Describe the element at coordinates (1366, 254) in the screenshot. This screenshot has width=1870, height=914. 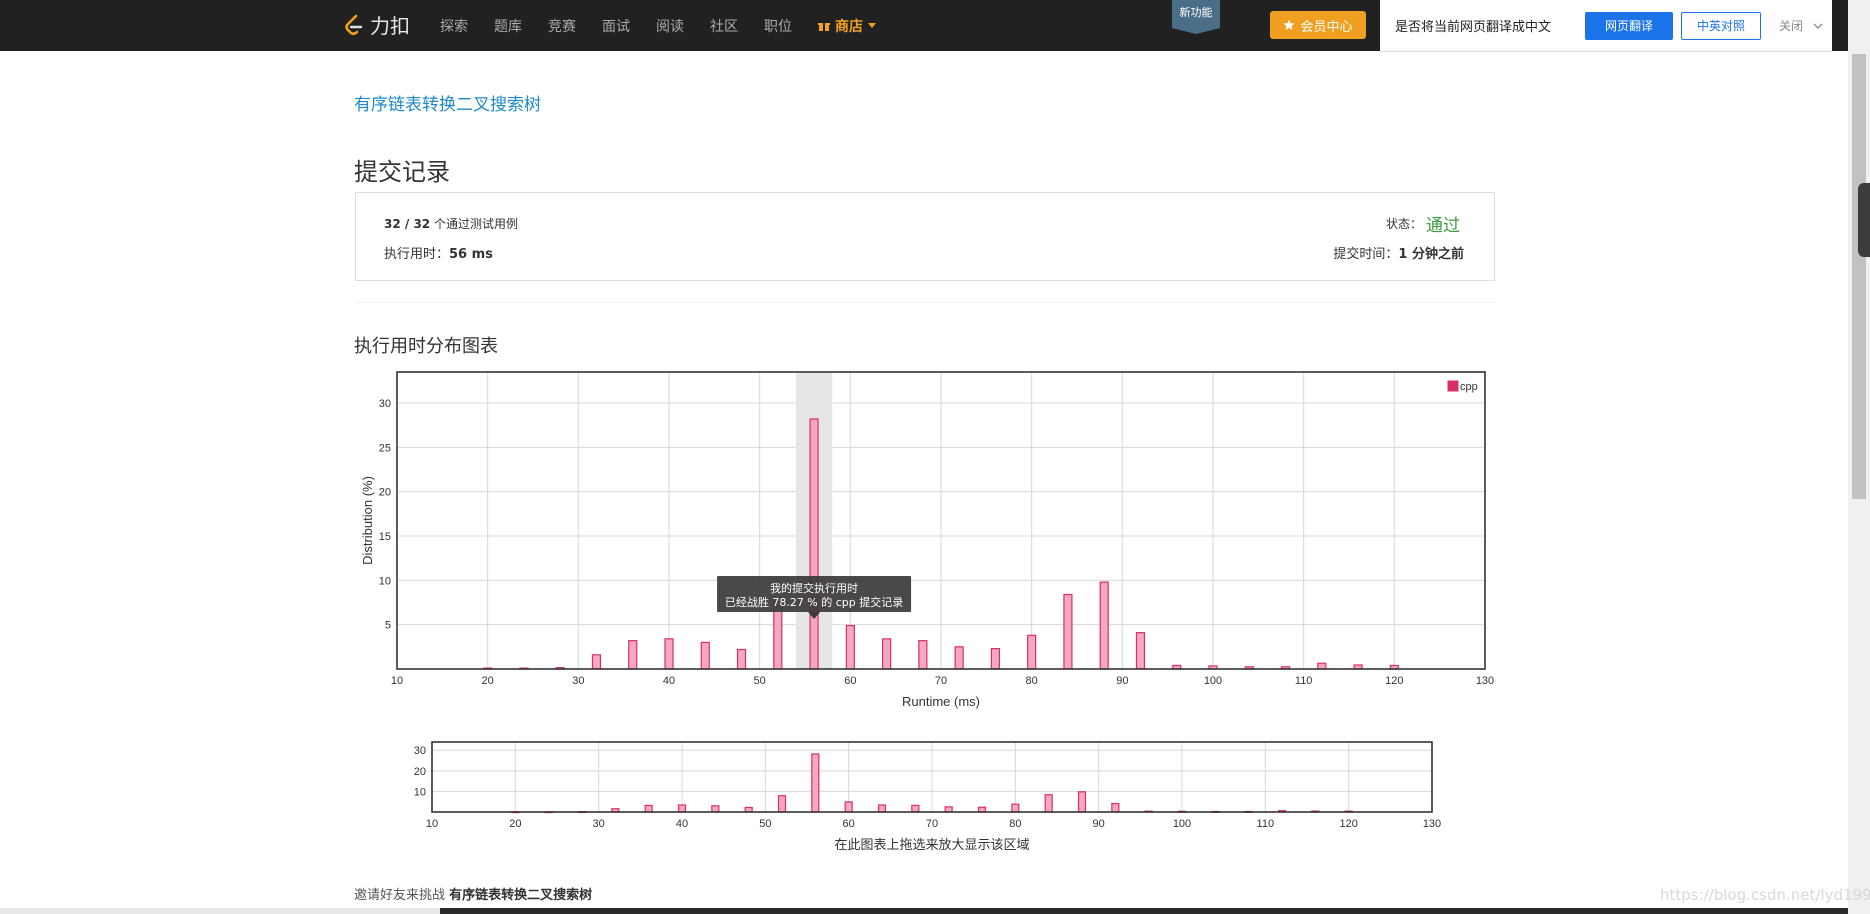
I see `submitted-label: 提交时间：` at that location.